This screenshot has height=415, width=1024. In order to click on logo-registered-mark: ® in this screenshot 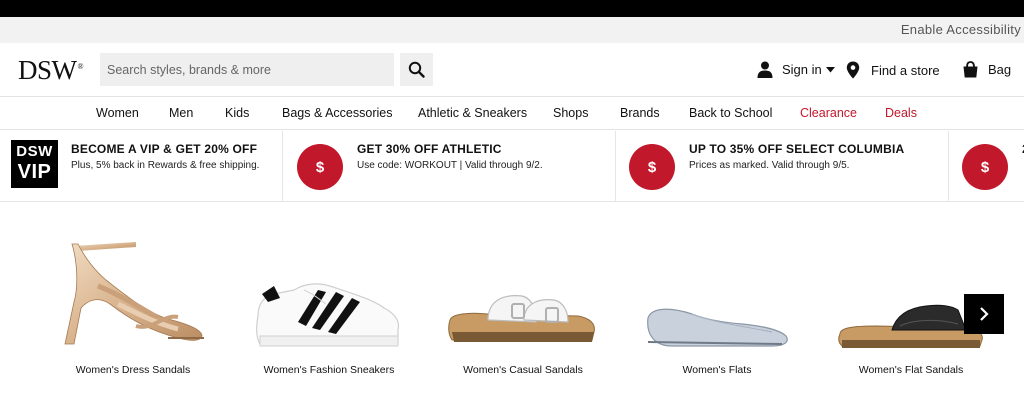, I will do `click(80, 66)`.